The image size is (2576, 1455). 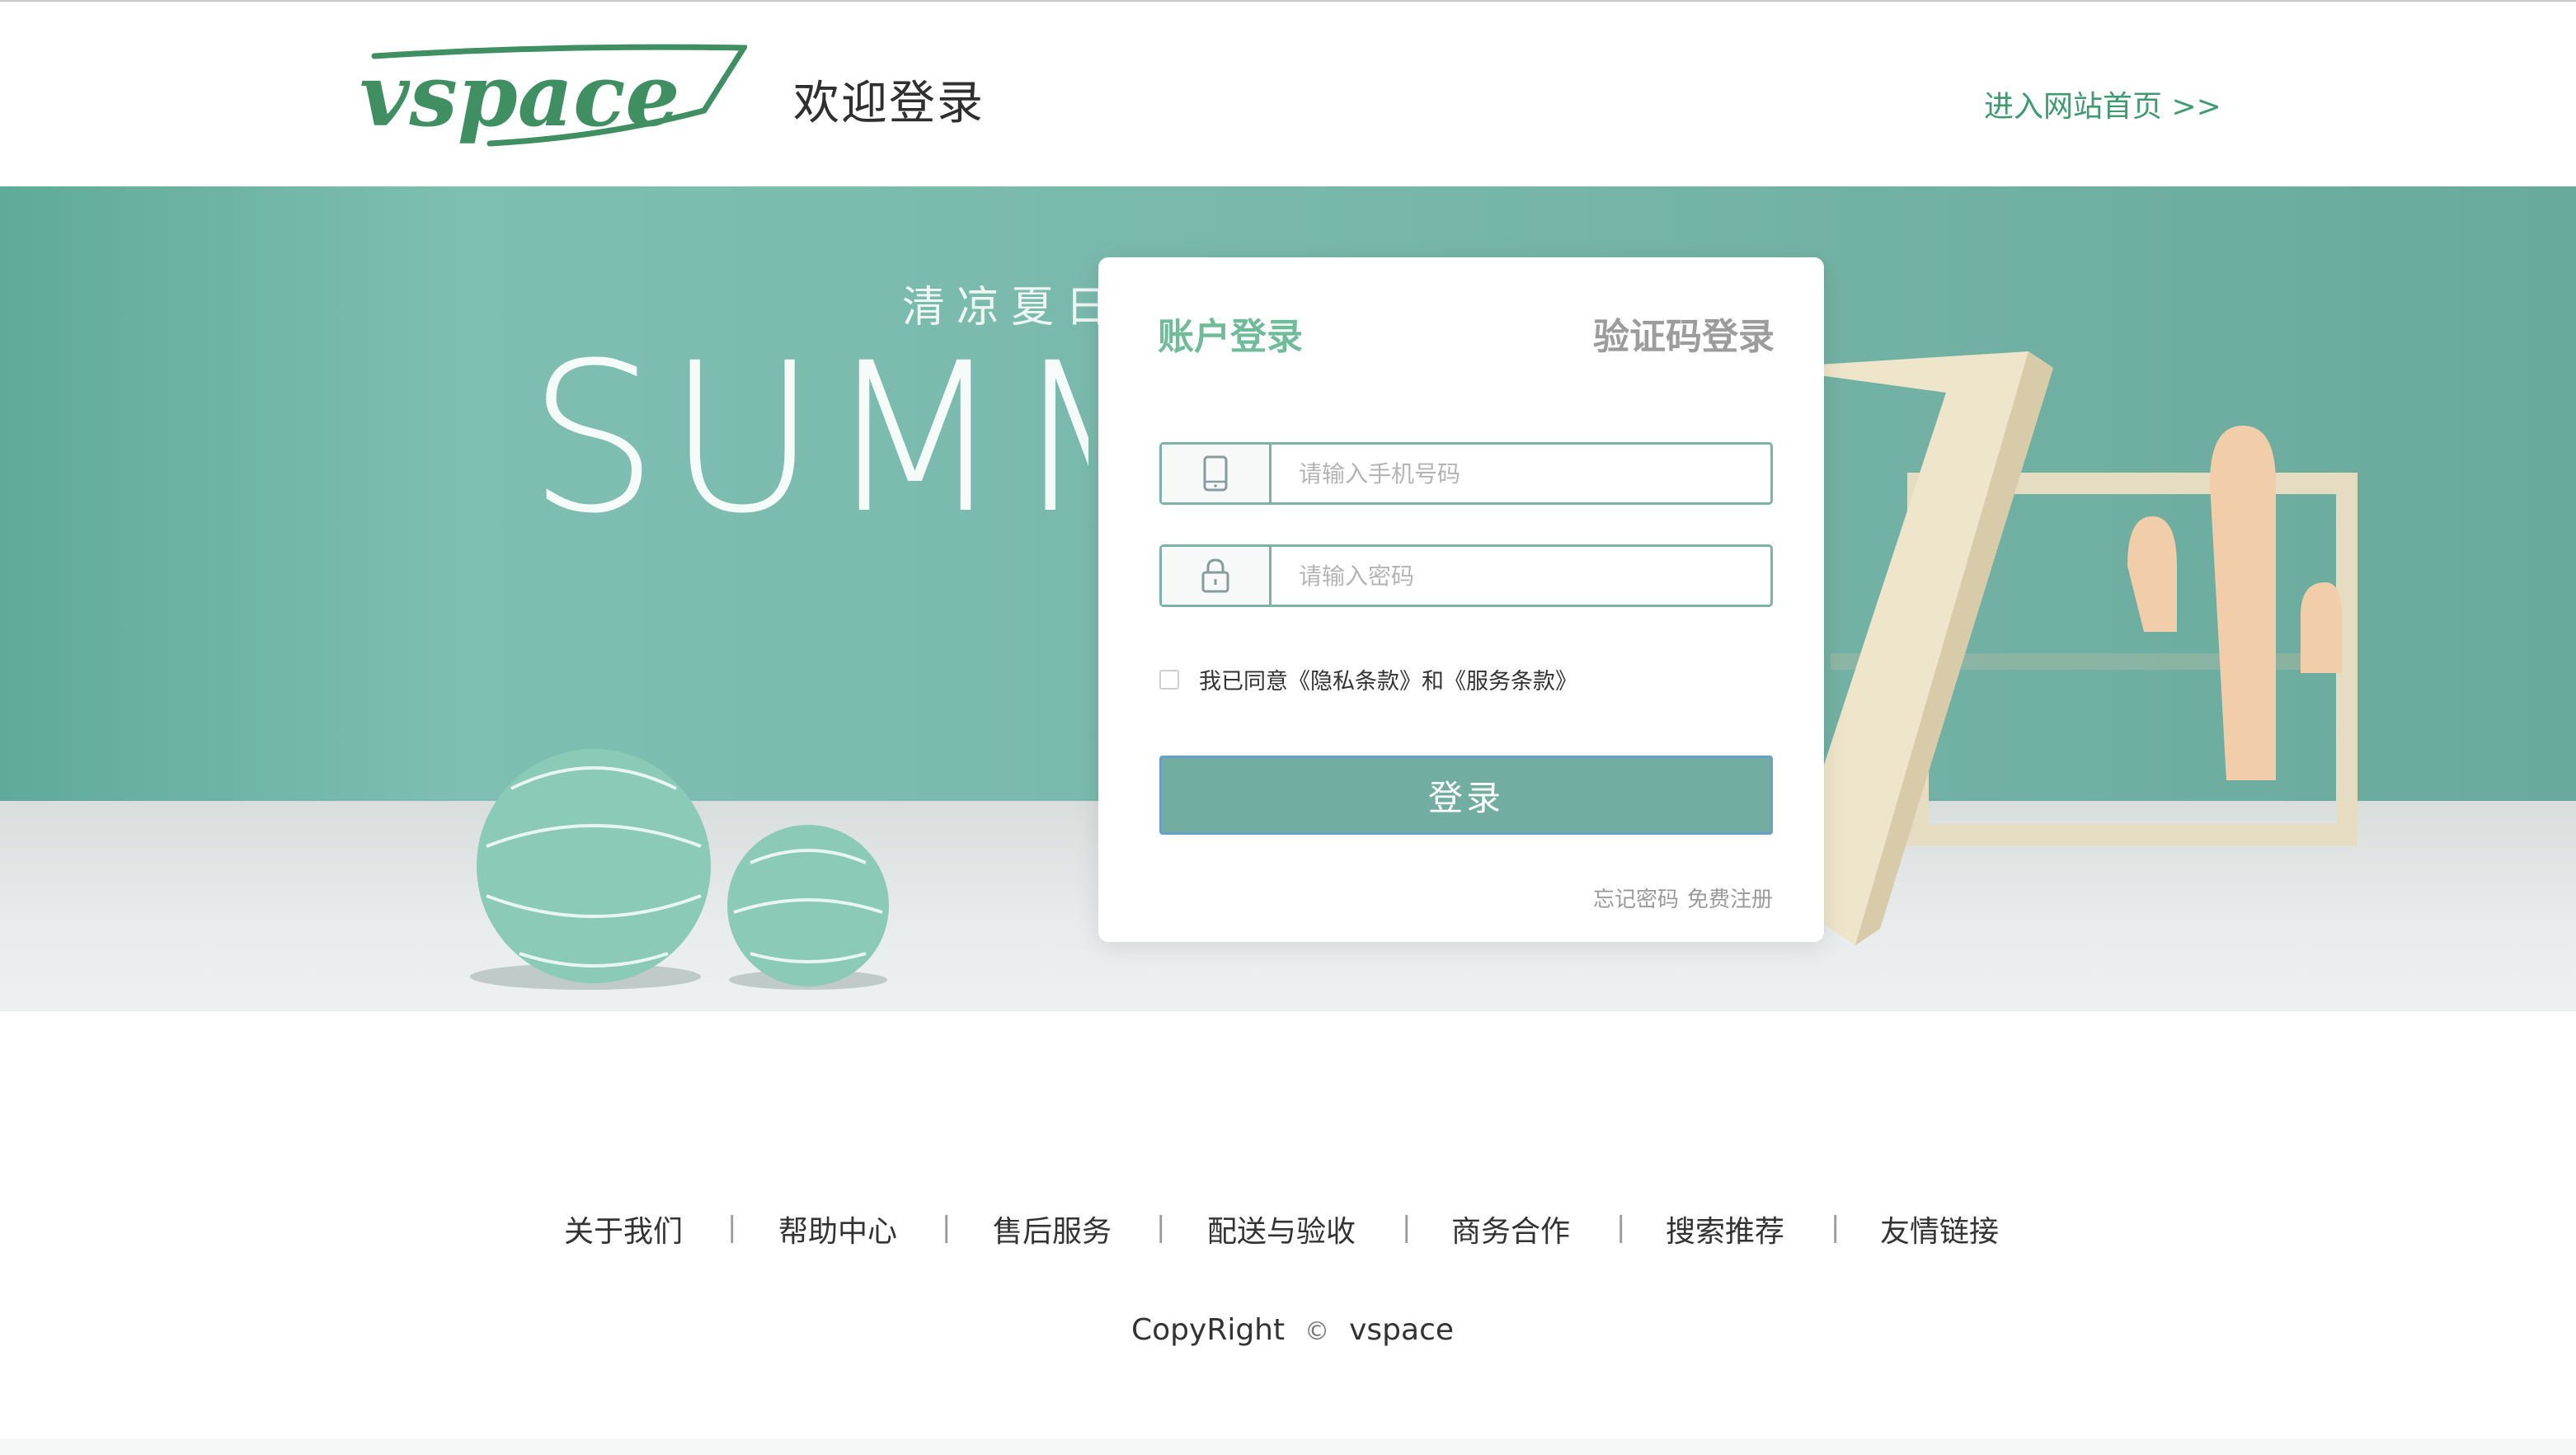 I want to click on card-links: 忘记密码 免费注册, so click(x=1683, y=898).